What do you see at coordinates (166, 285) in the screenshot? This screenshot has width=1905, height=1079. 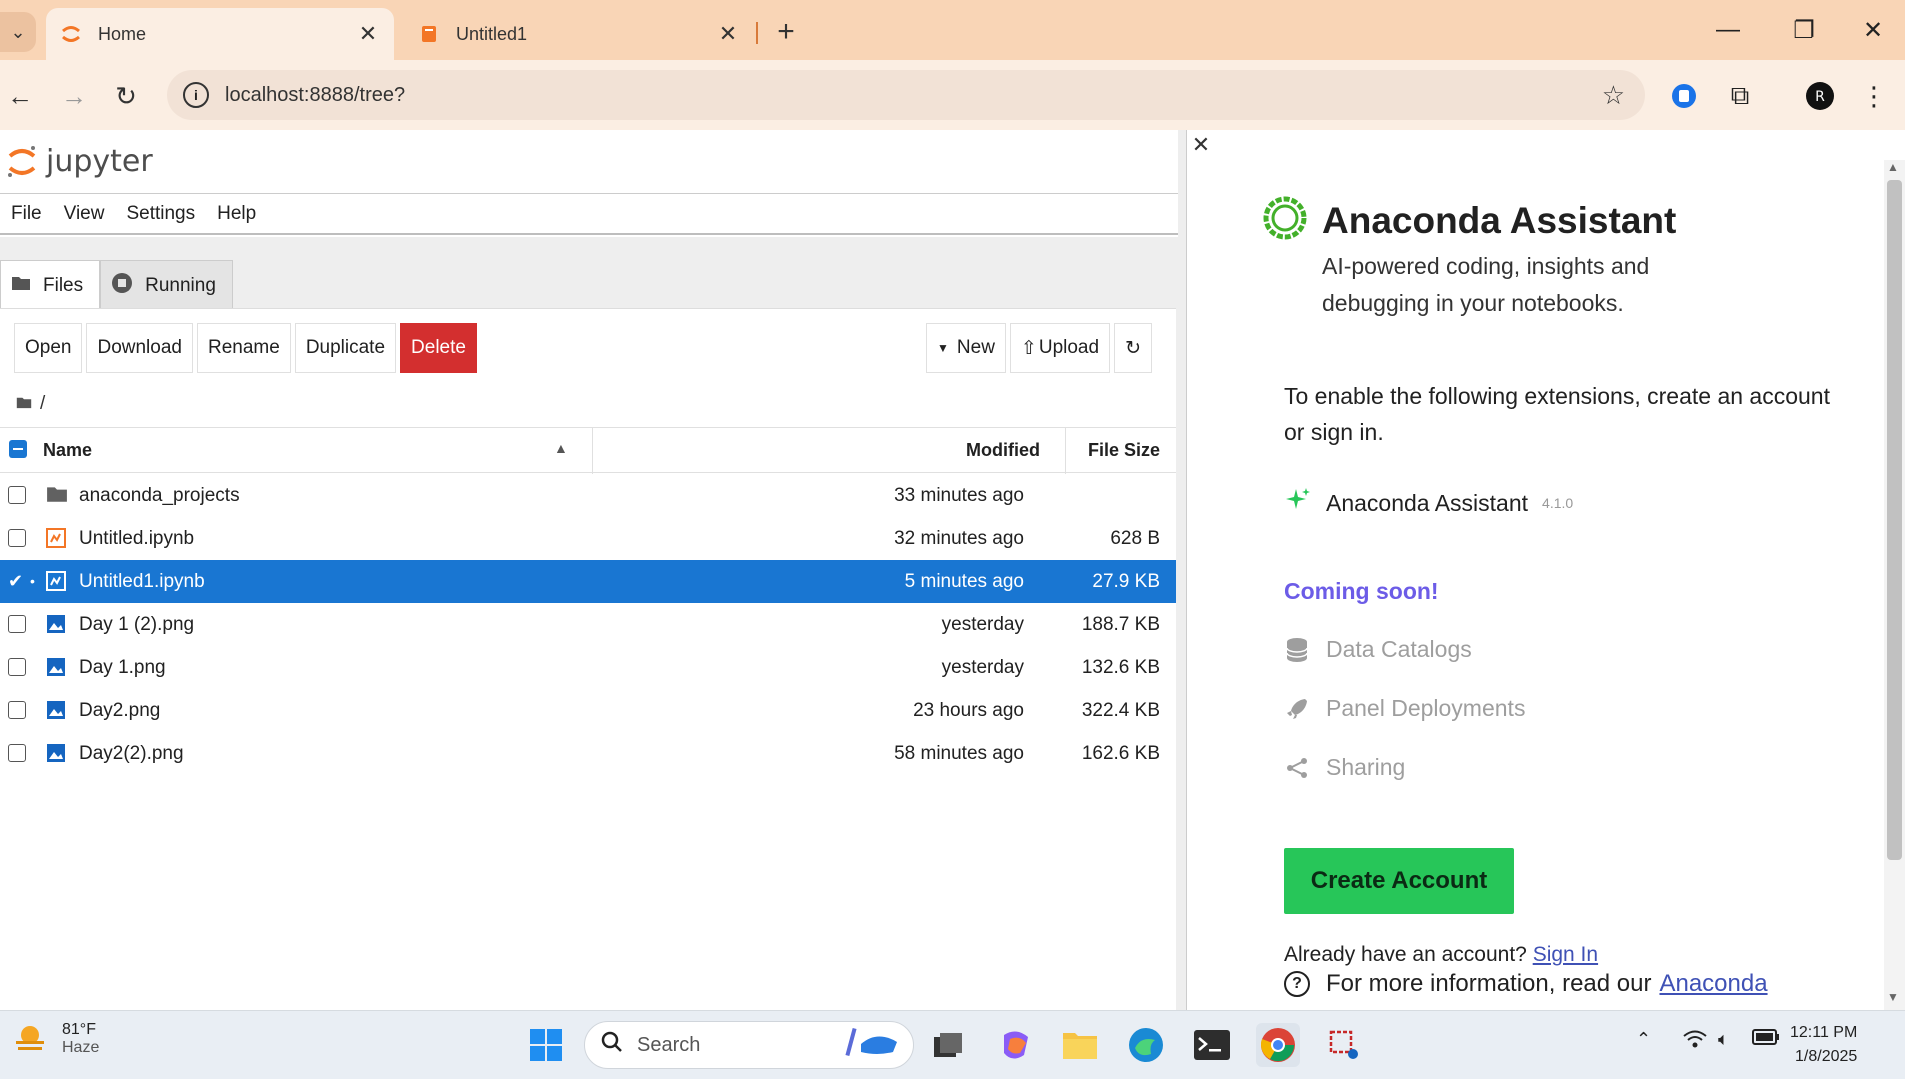 I see `tab-running: Running` at bounding box center [166, 285].